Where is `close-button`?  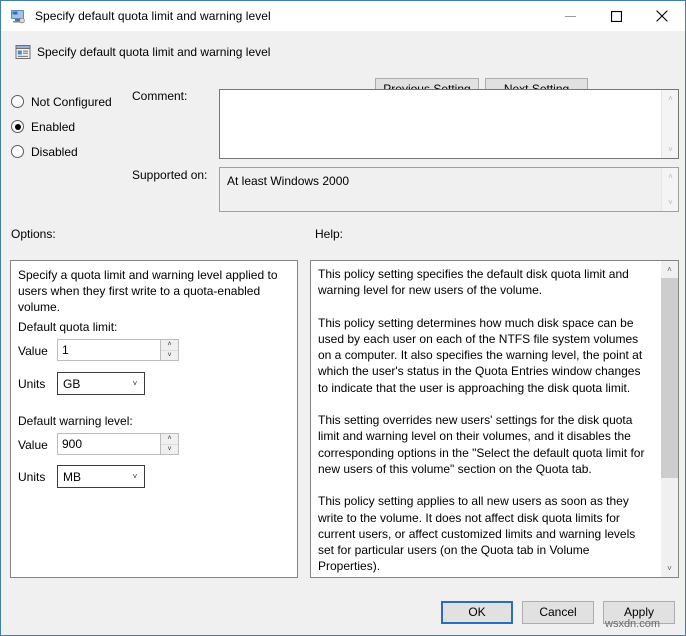
close-button is located at coordinates (662, 16).